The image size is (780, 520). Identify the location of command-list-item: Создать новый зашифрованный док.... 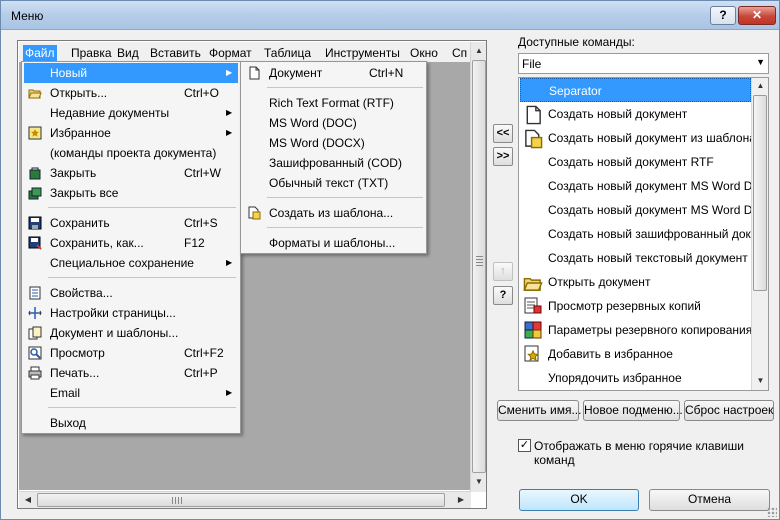
(635, 234).